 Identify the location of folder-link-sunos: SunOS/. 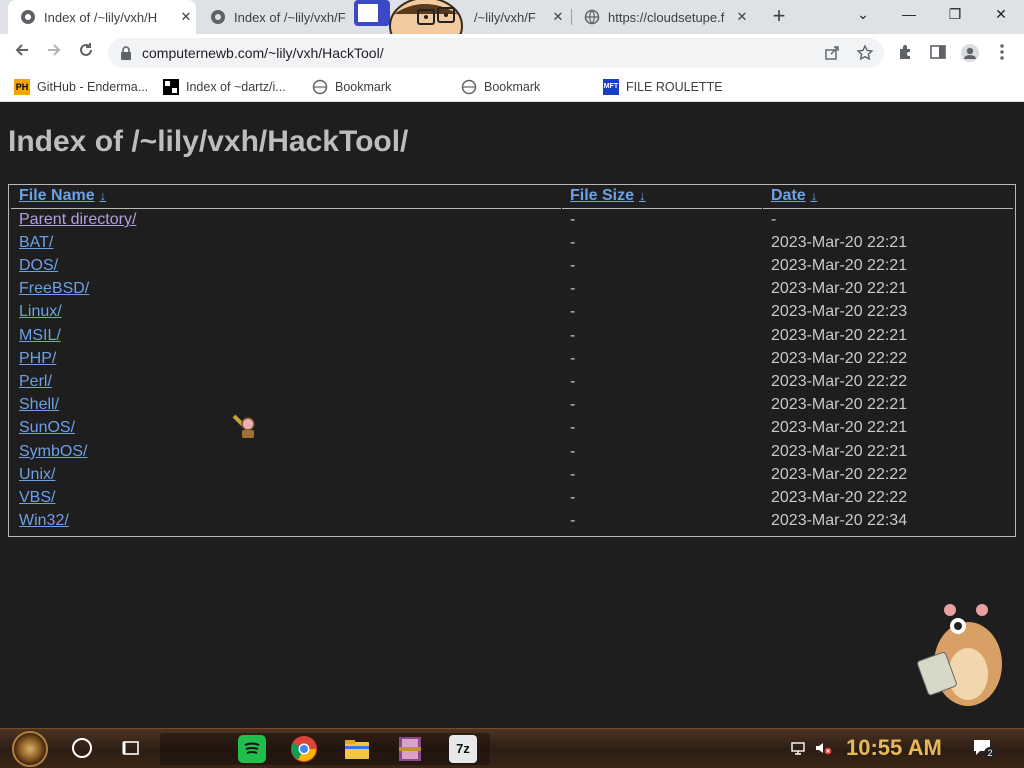
(47, 428).